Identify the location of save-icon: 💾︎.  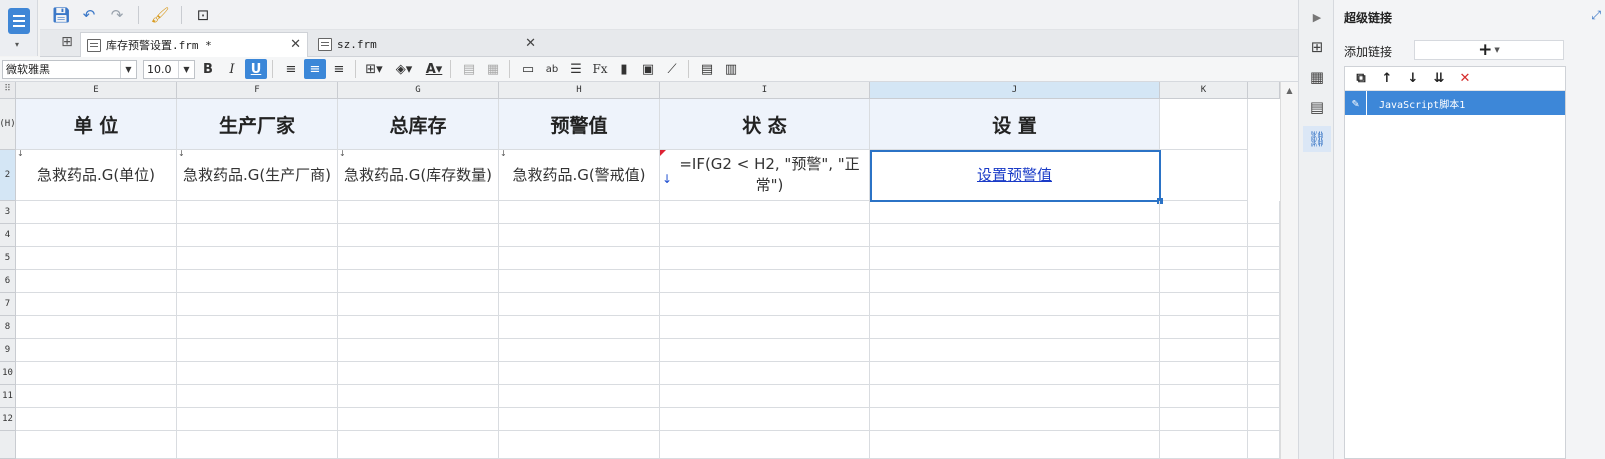
(61, 15).